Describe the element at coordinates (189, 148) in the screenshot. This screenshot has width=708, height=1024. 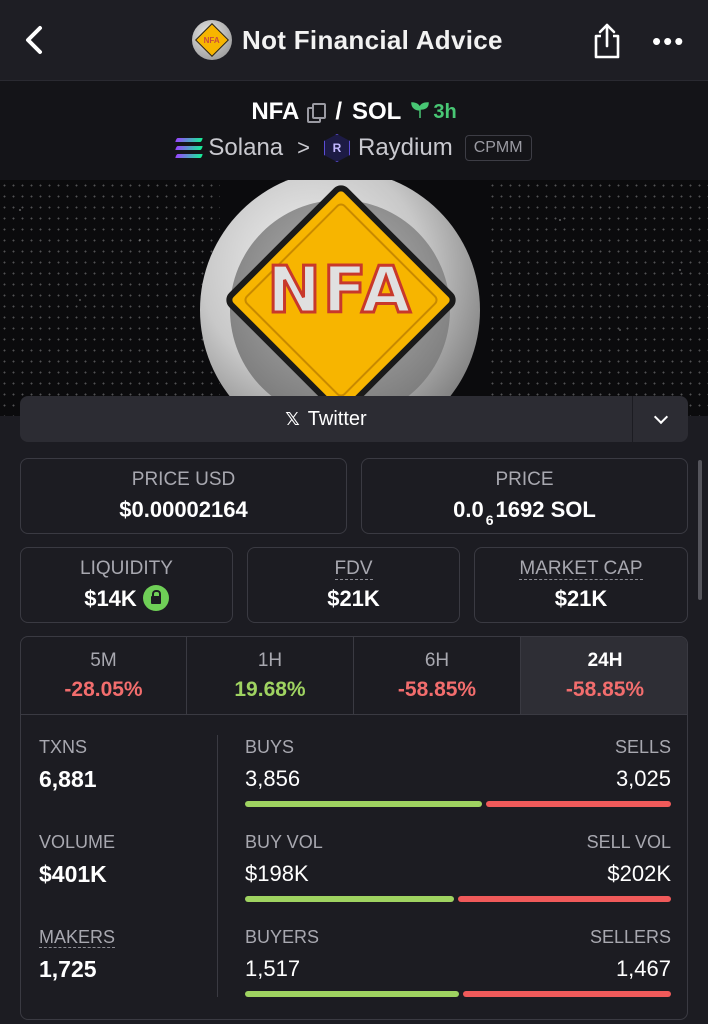
I see `solana-icon` at that location.